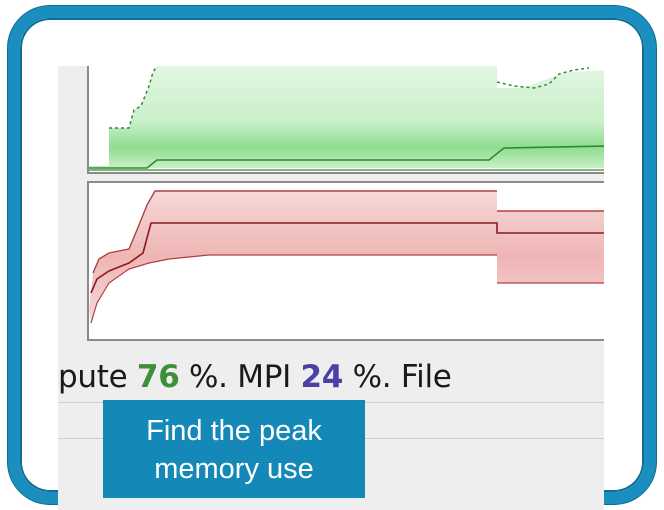 The width and height of the screenshot is (664, 510). I want to click on compute-percent-value: 76, so click(158, 377).